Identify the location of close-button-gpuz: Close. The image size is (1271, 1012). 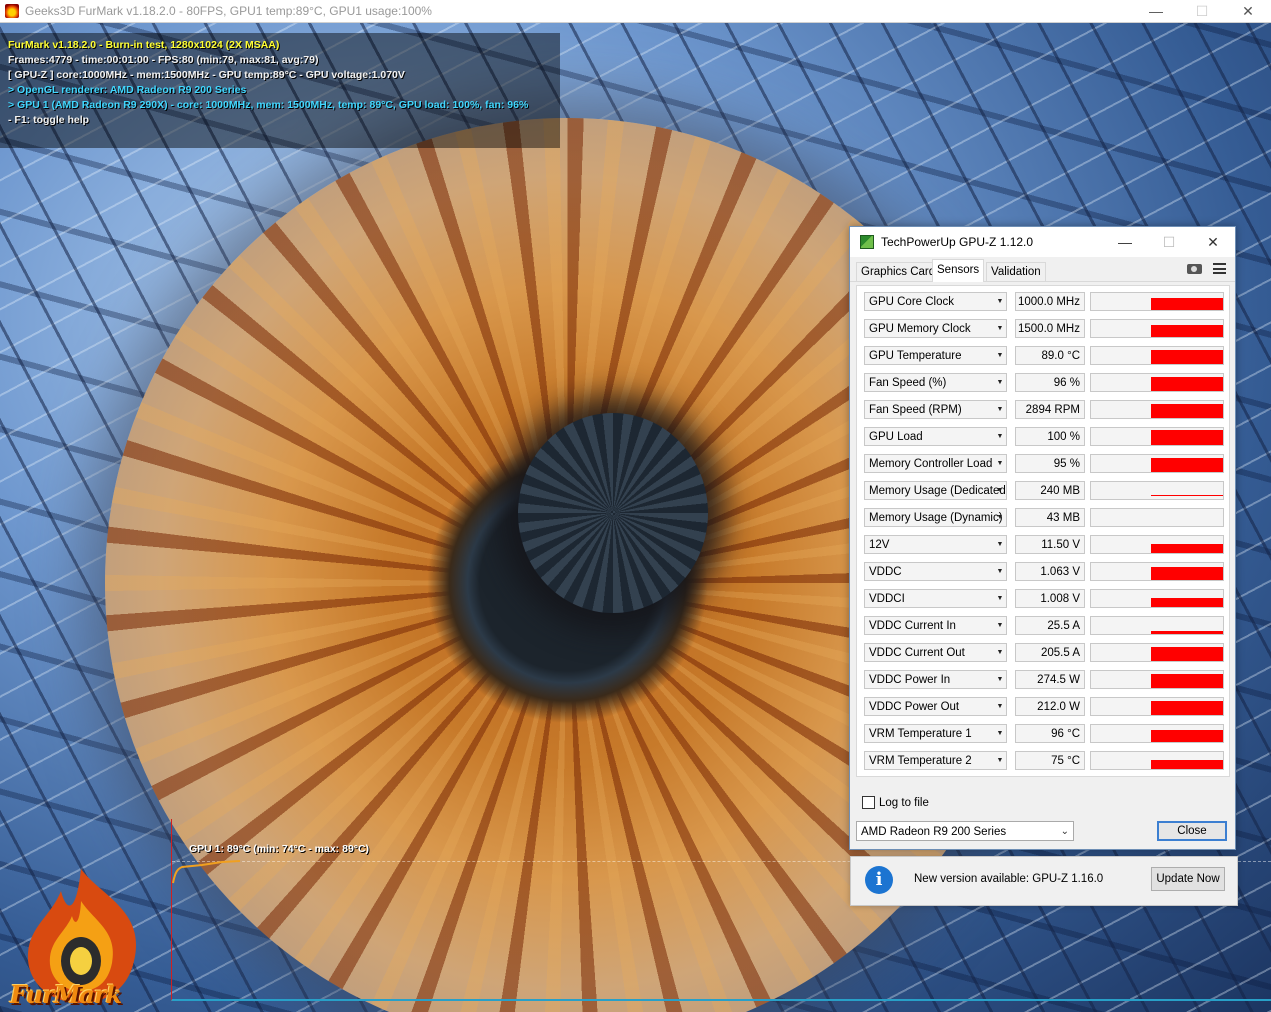
(1192, 831).